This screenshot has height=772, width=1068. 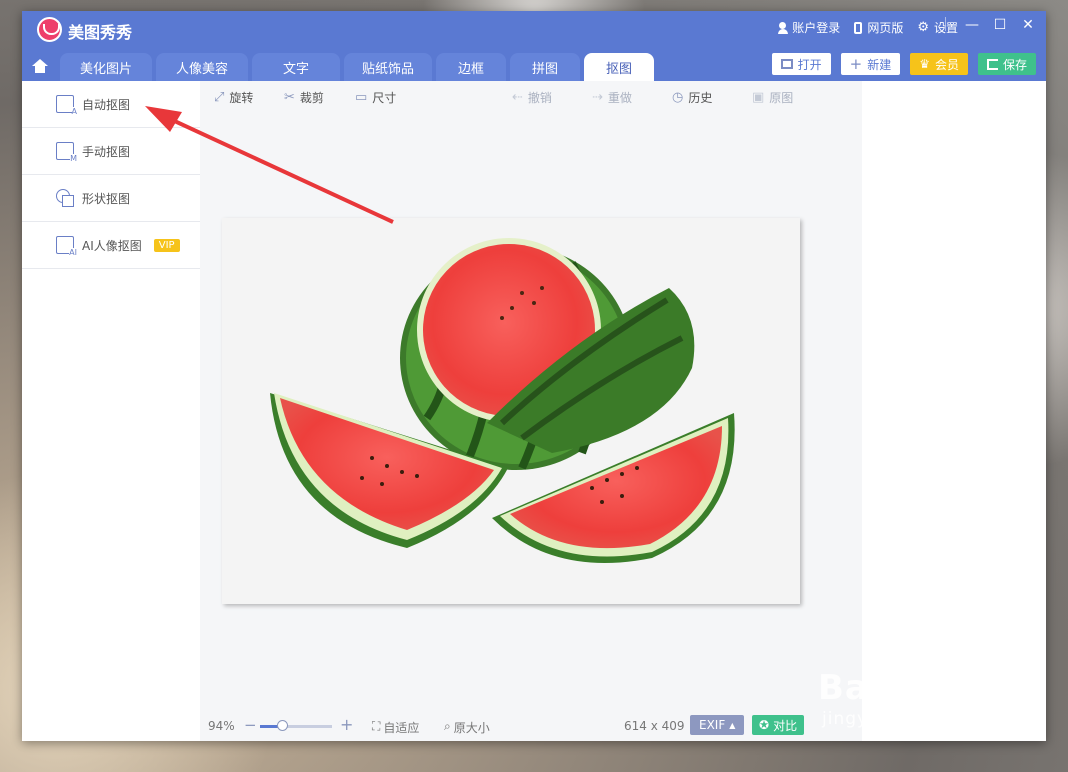 What do you see at coordinates (202, 67) in the screenshot?
I see `tab-portrait: 人像美容` at bounding box center [202, 67].